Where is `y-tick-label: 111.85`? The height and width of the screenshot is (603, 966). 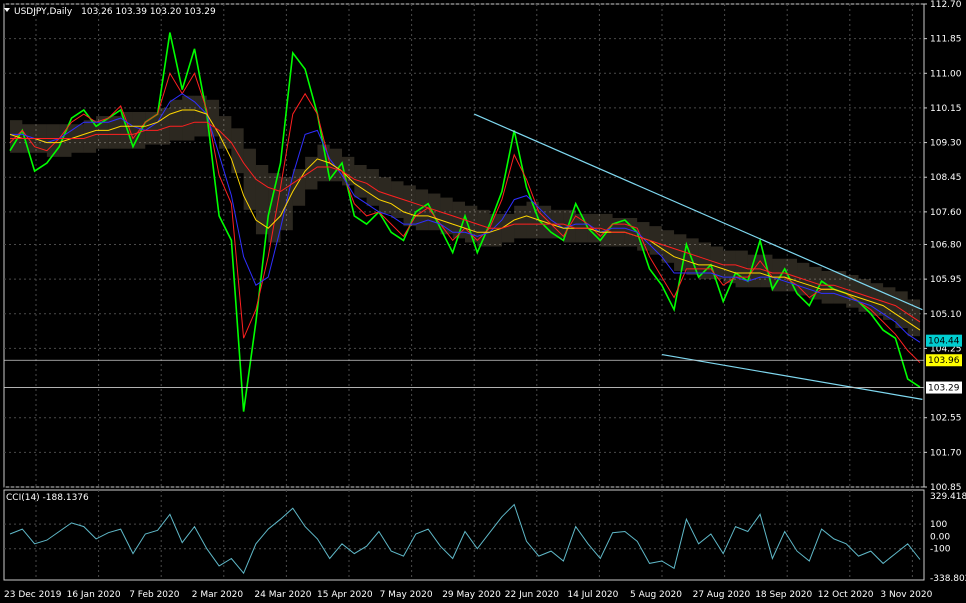
y-tick-label: 111.85 is located at coordinates (946, 40).